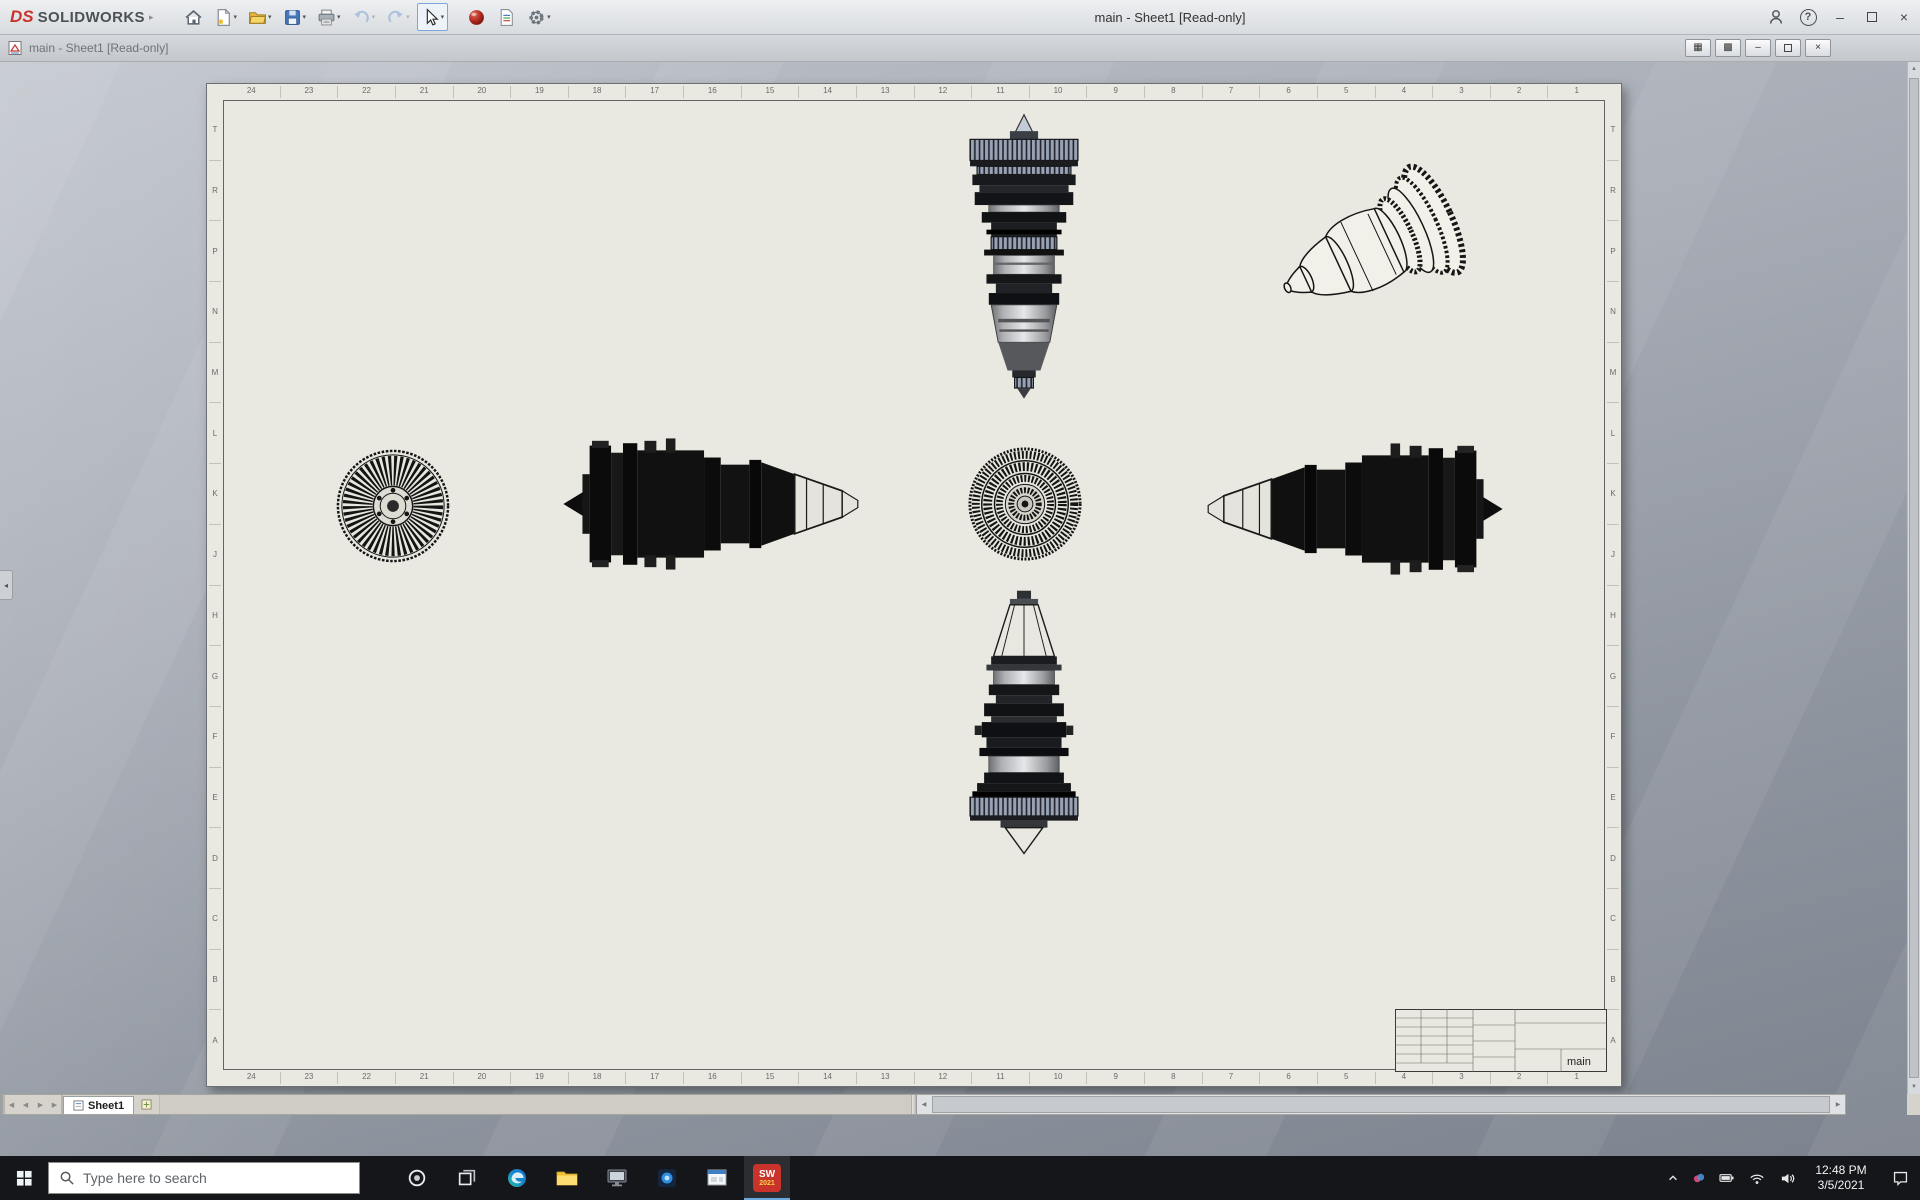 Image resolution: width=1920 pixels, height=1200 pixels. What do you see at coordinates (260, 17) in the screenshot?
I see `open-button: ▾` at bounding box center [260, 17].